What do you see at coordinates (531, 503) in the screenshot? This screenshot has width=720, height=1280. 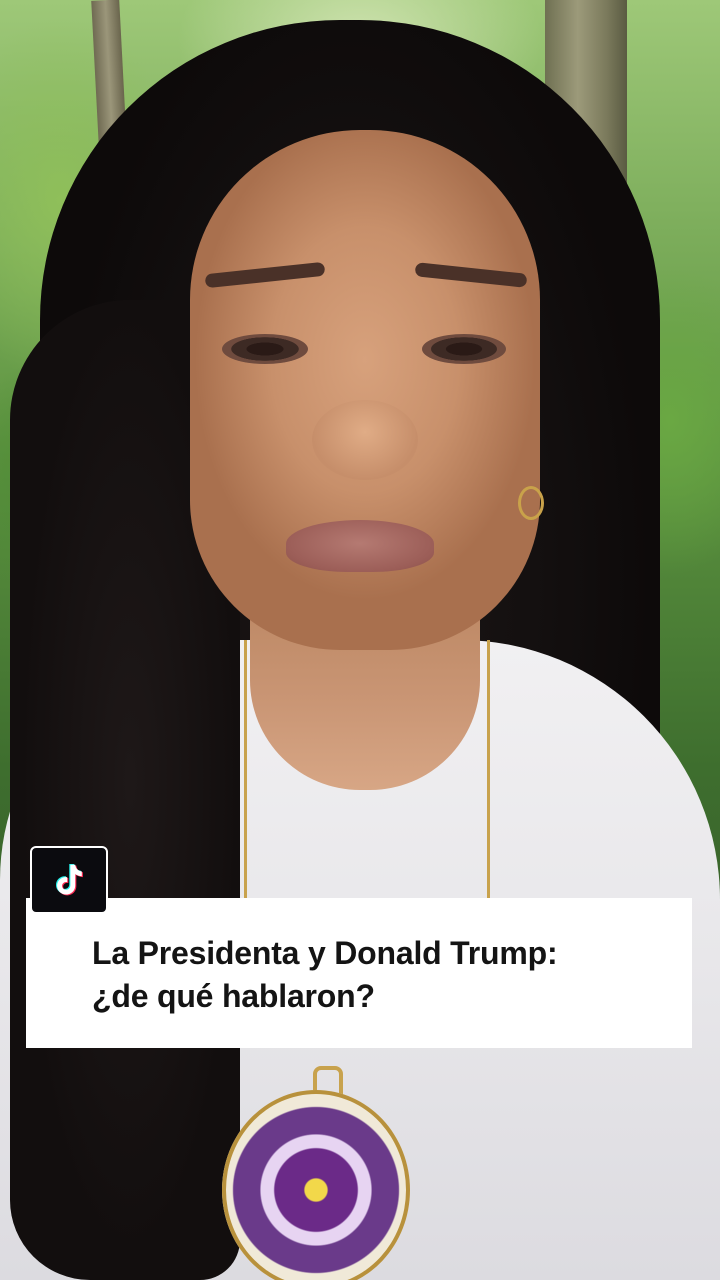 I see `earring` at bounding box center [531, 503].